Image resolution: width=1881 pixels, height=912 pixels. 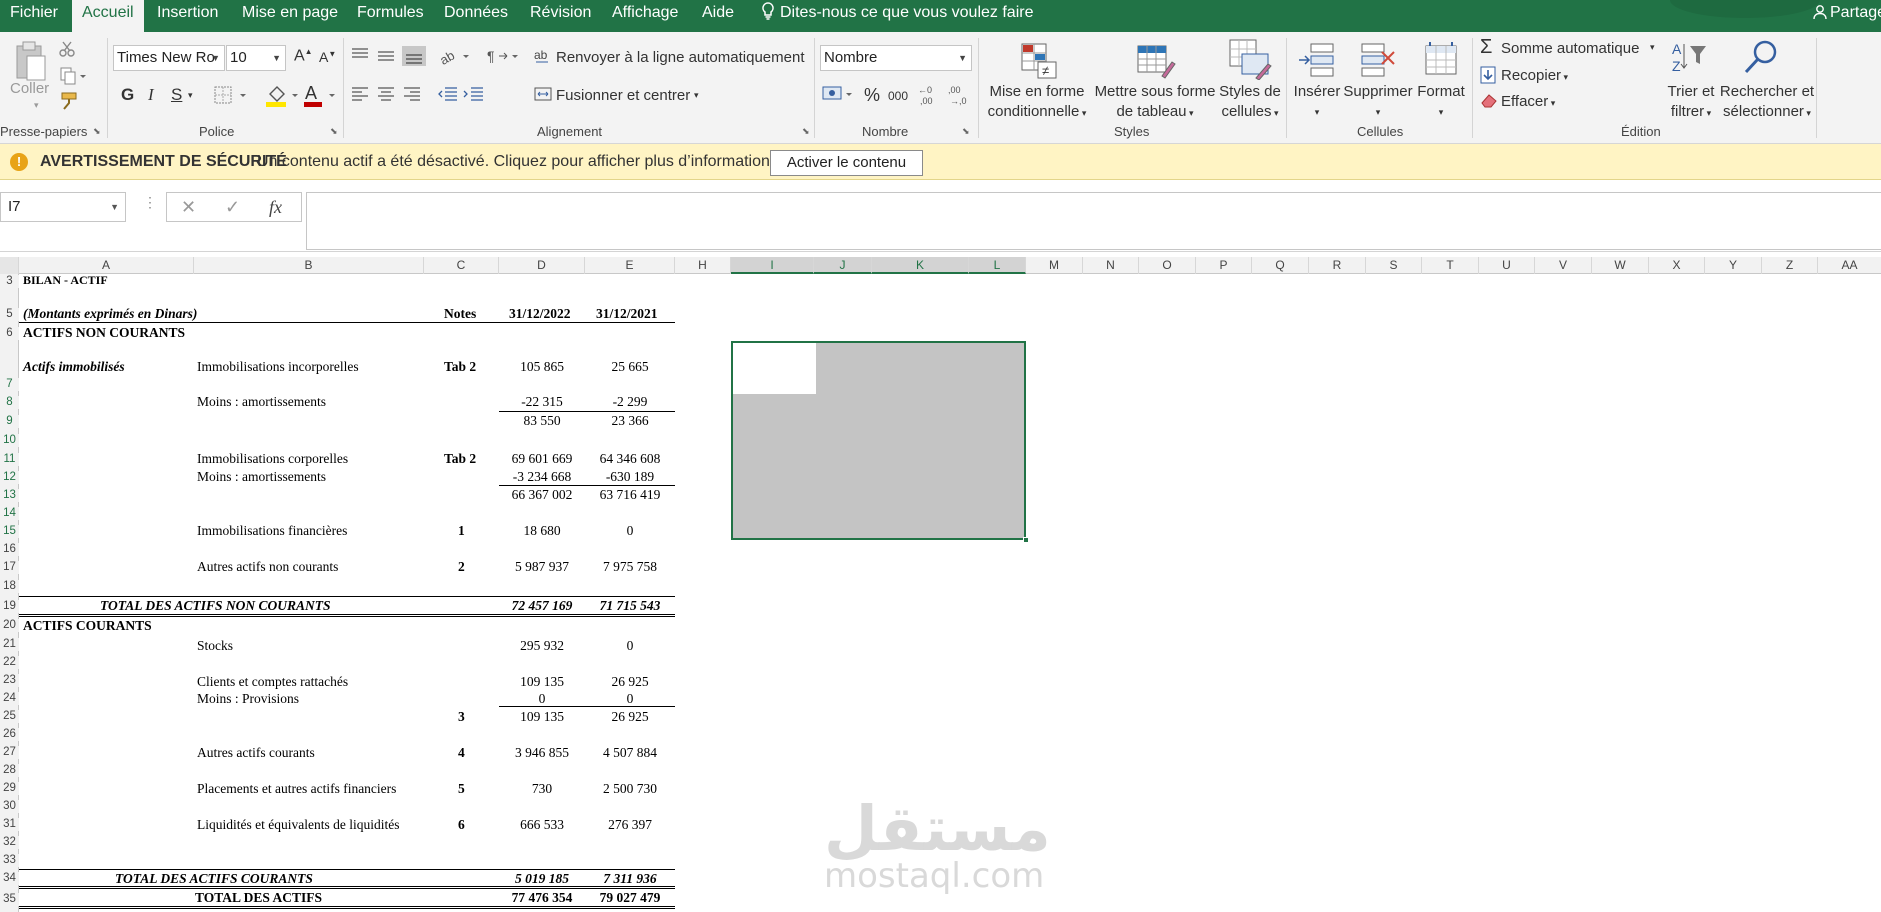 What do you see at coordinates (1563, 265) in the screenshot?
I see `column-header-v: V` at bounding box center [1563, 265].